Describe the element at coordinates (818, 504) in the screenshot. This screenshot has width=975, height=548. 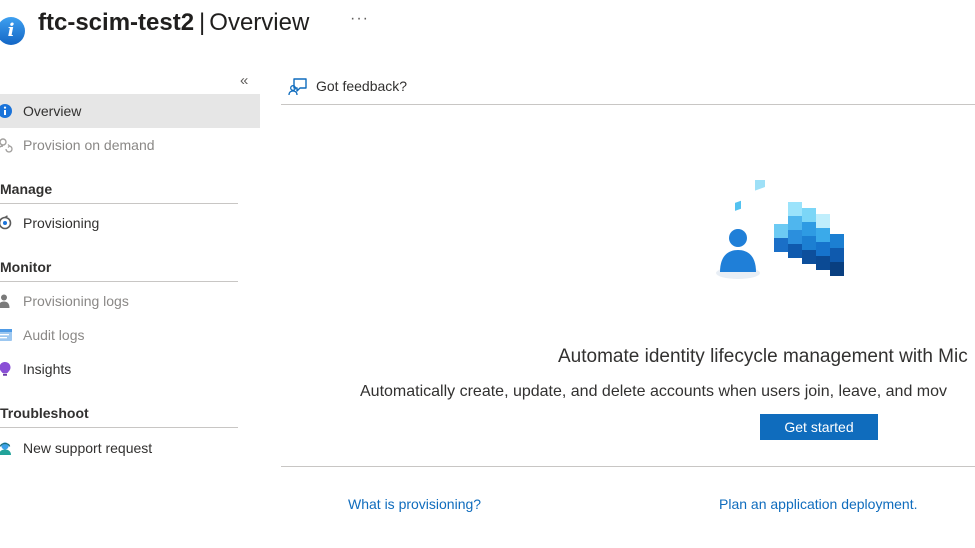
I see `plan-deployment-link: Plan an application deployment.` at that location.